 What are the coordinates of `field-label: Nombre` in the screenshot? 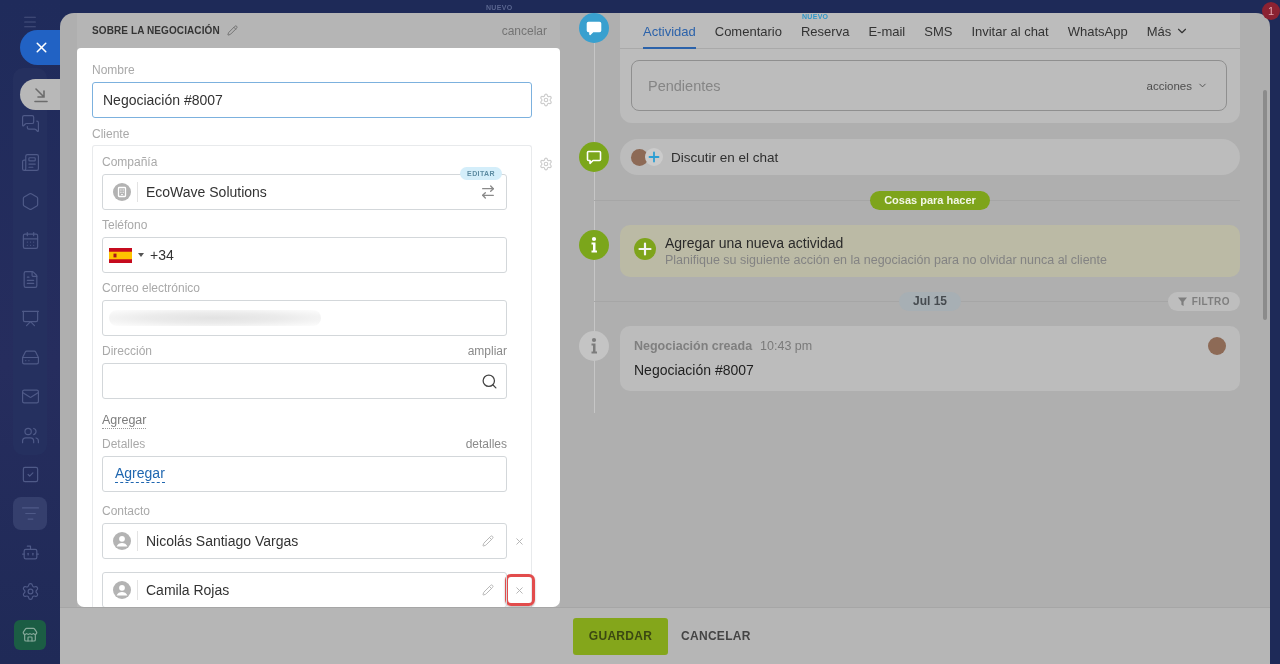 It's located at (114, 70).